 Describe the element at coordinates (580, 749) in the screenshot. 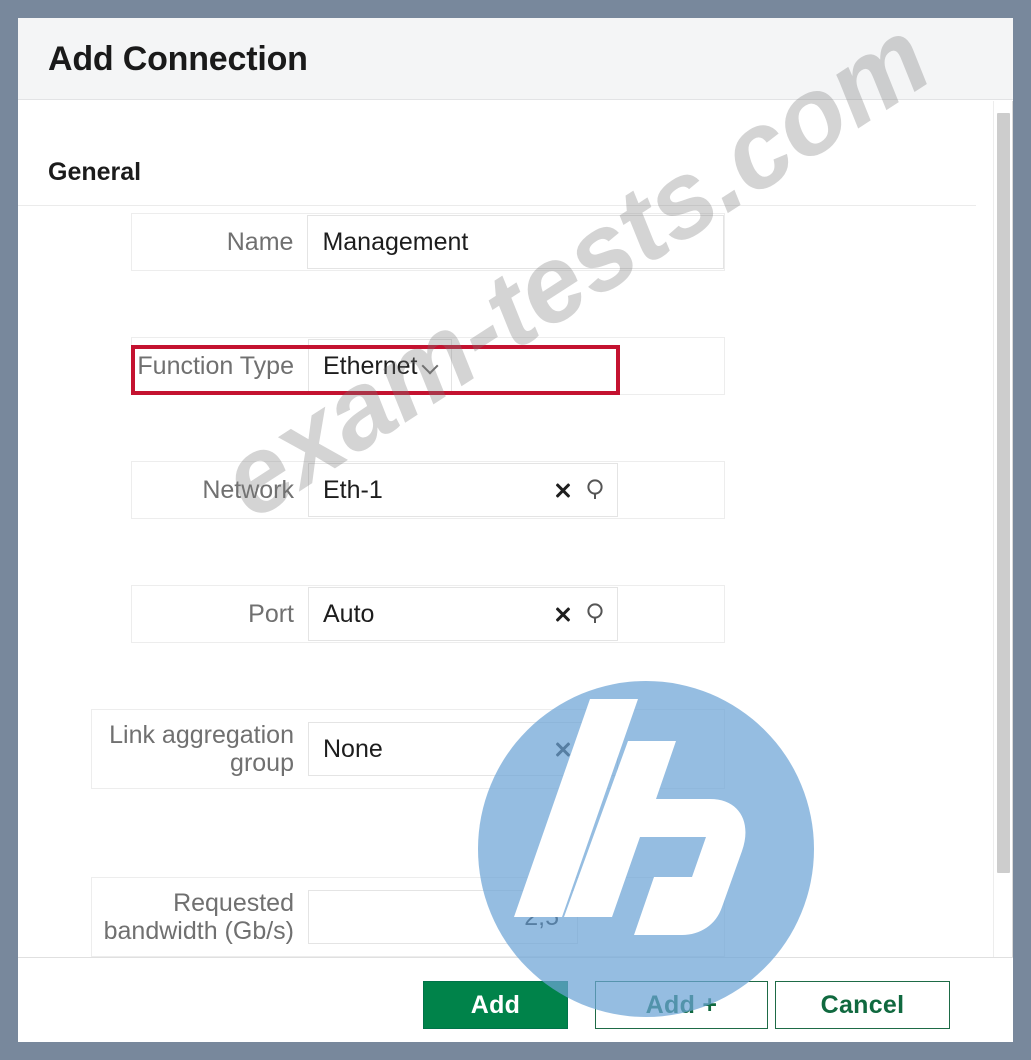

I see `lag-field-icons` at that location.